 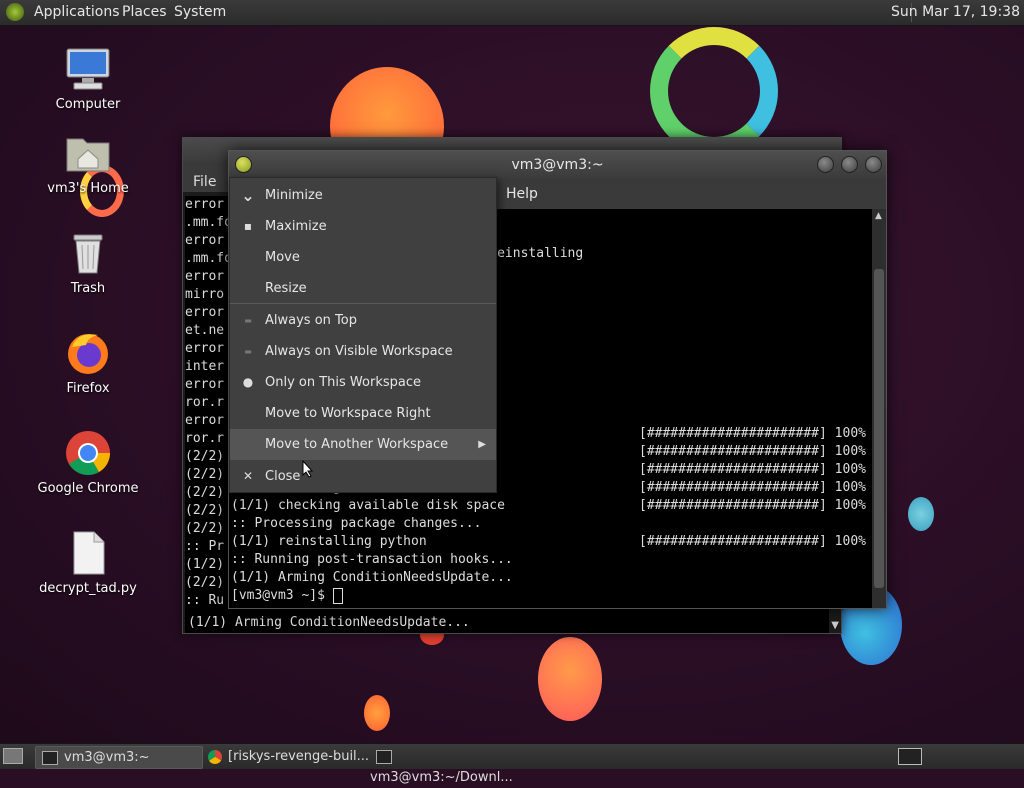 What do you see at coordinates (248, 382) in the screenshot?
I see `radio-selected-icon: ●` at bounding box center [248, 382].